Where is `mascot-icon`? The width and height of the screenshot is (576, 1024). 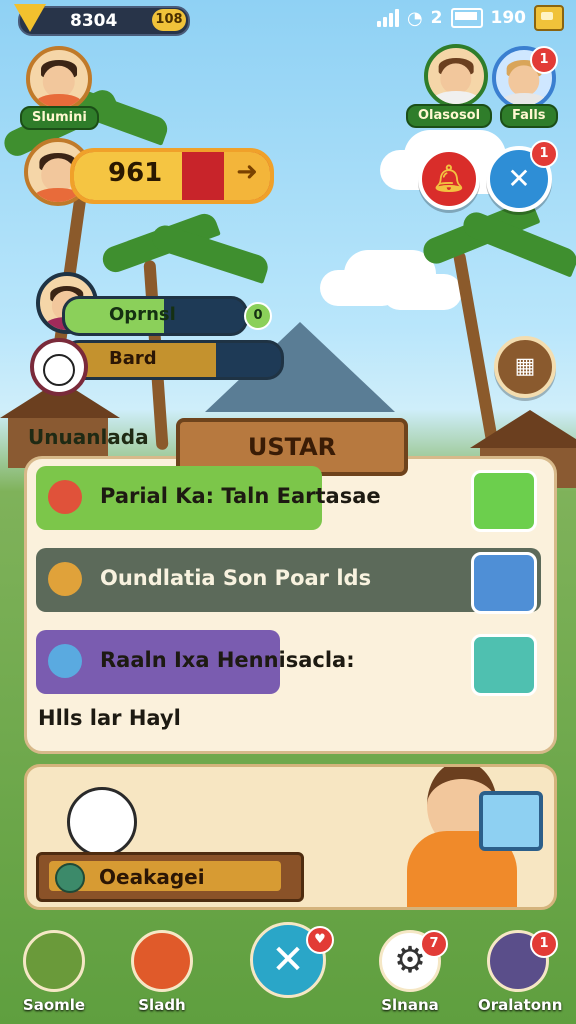 mascot-icon is located at coordinates (102, 822).